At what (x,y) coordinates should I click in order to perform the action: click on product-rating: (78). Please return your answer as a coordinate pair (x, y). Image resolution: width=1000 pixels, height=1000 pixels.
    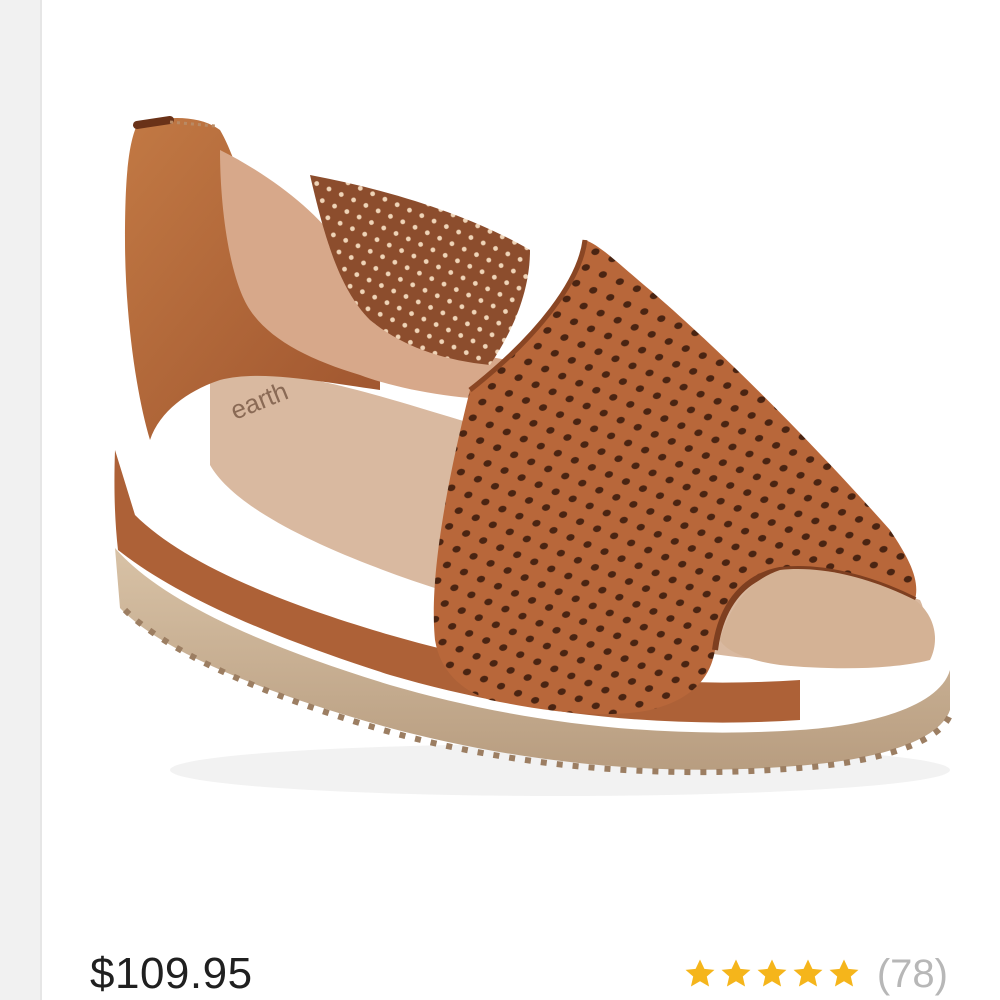
    Looking at the image, I should click on (815, 974).